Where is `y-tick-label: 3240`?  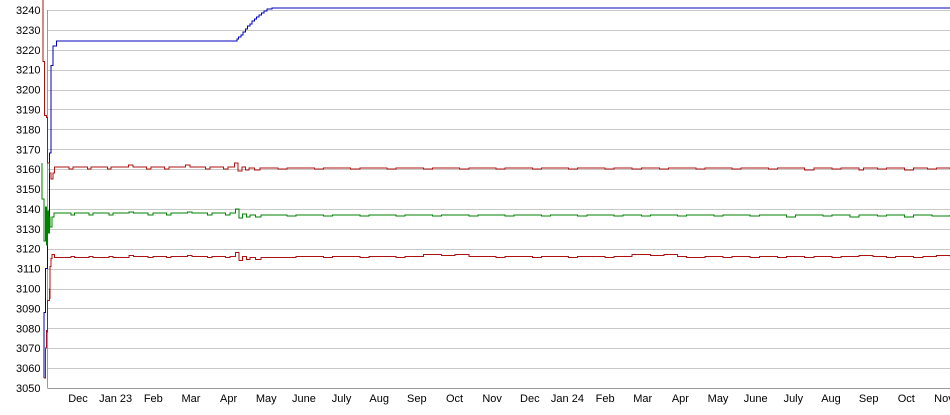 y-tick-label: 3240 is located at coordinates (28, 11).